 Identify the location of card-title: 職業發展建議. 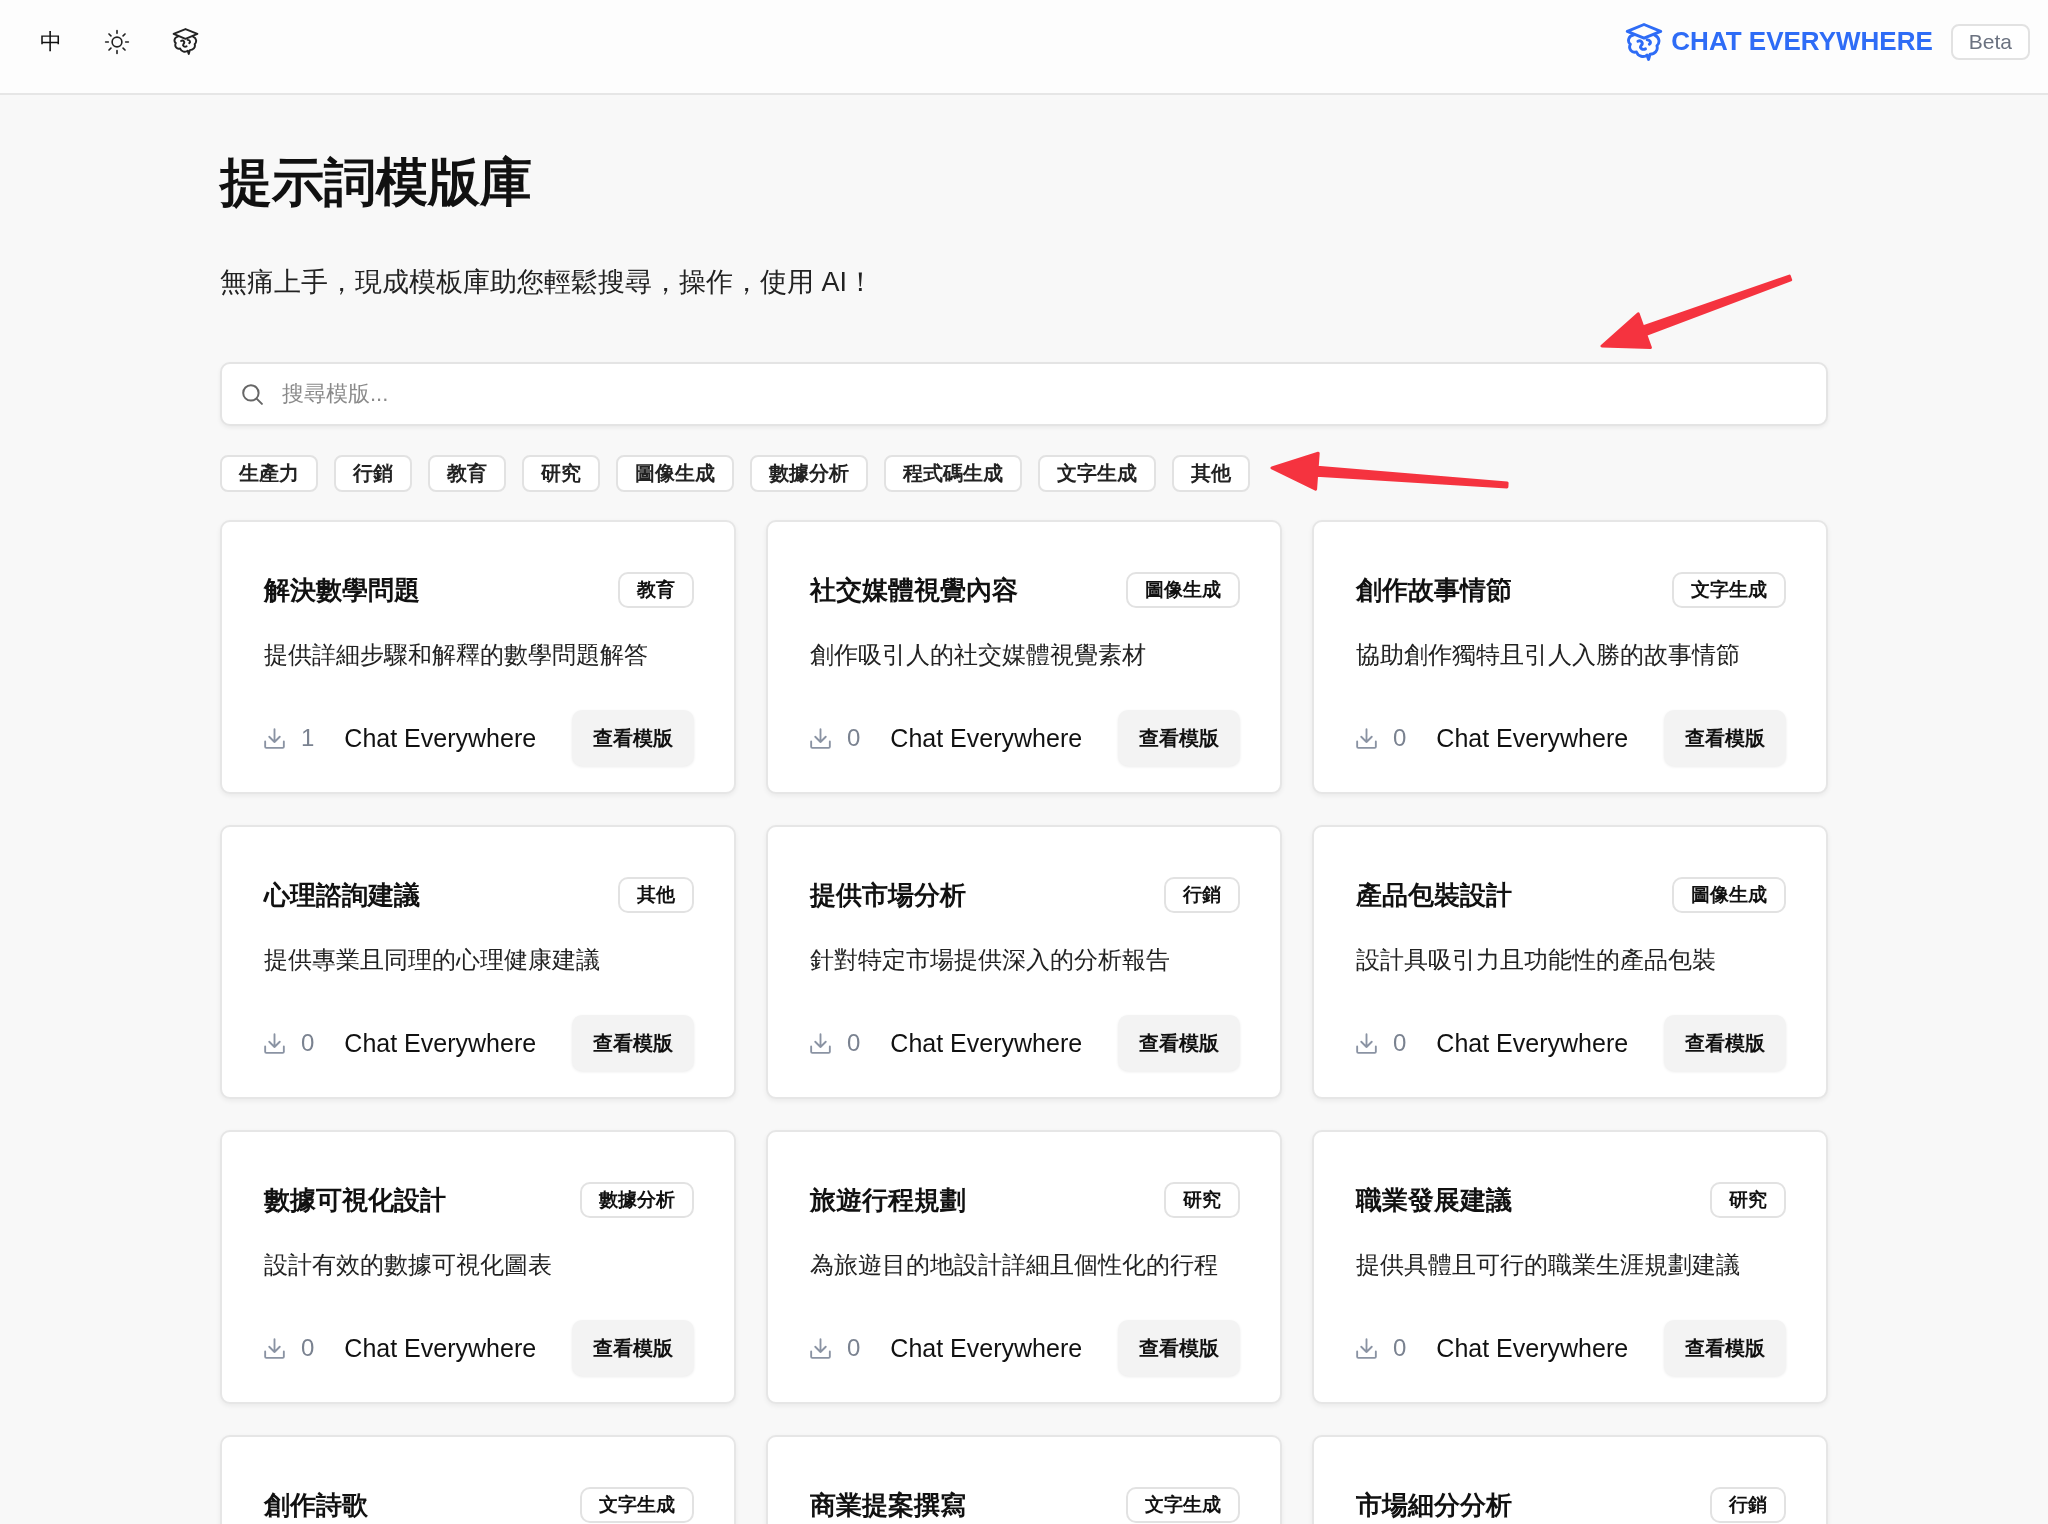
(1434, 1200).